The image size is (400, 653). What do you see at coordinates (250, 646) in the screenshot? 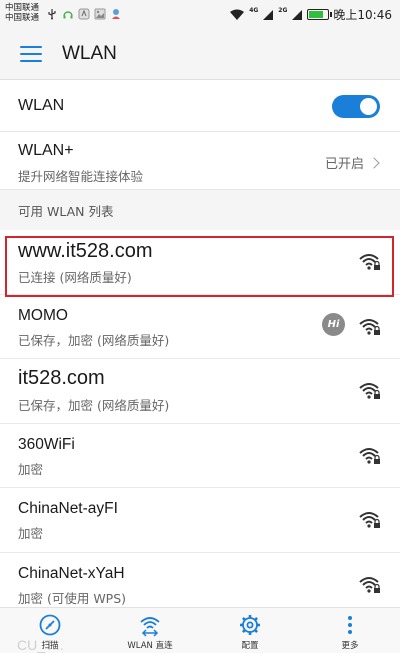
I see `config-label: 配置` at bounding box center [250, 646].